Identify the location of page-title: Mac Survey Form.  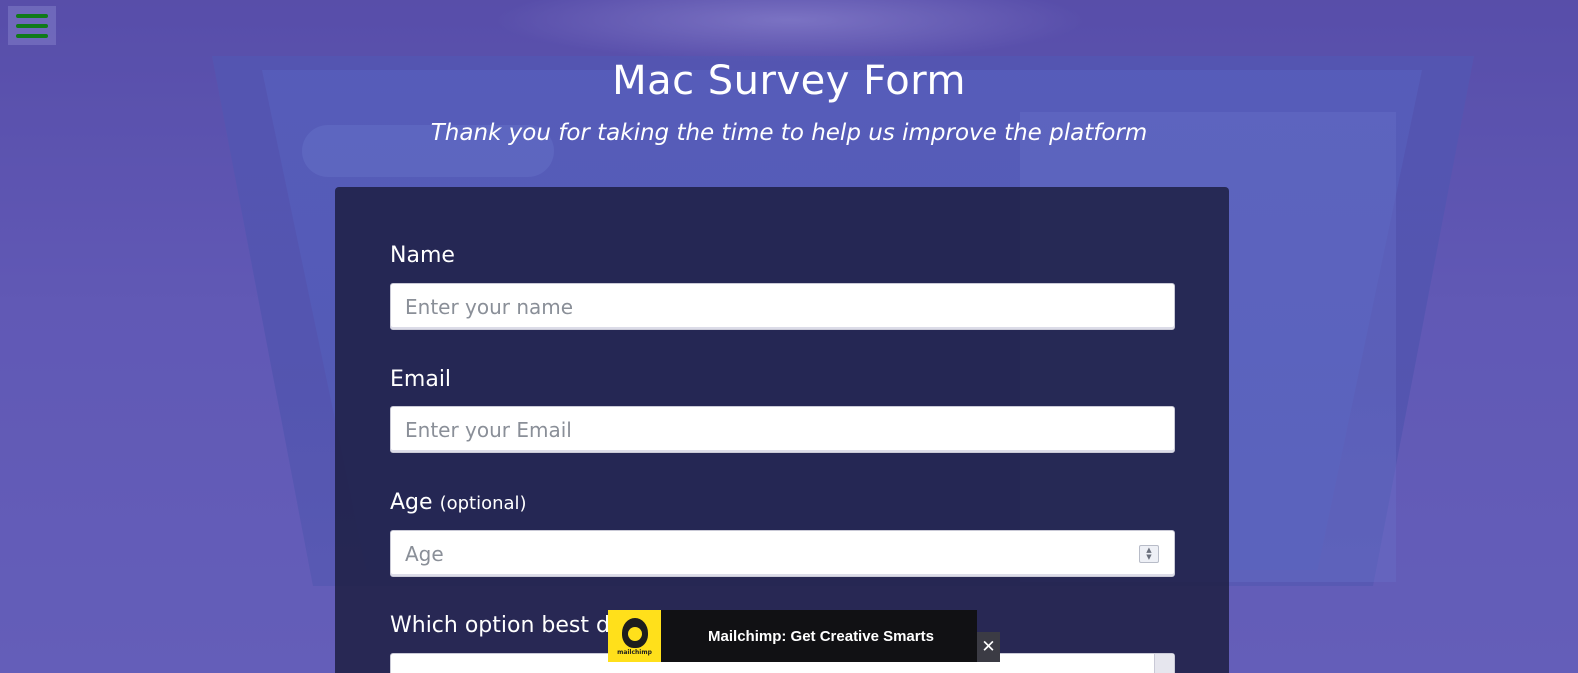
(789, 81).